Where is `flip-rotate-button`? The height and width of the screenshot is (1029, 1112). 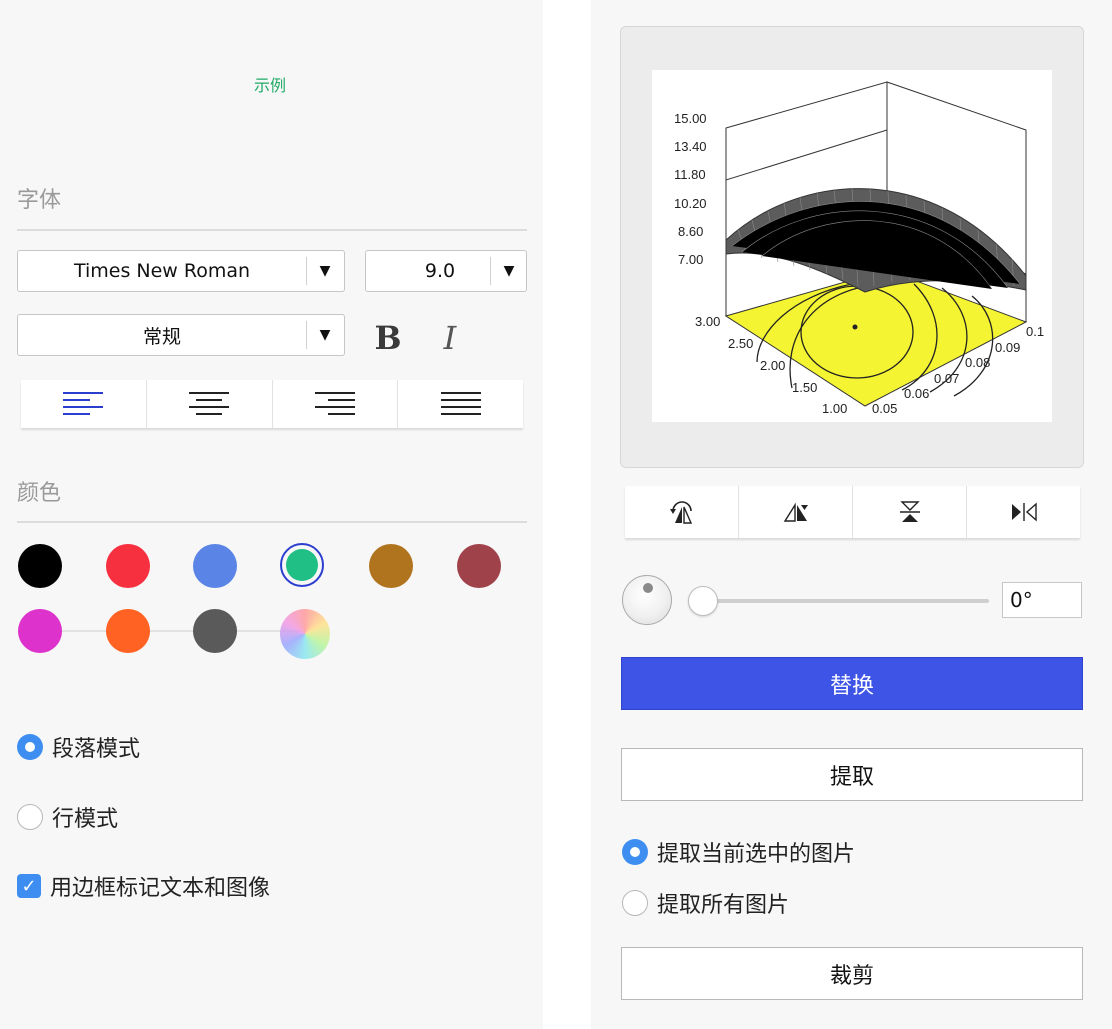 flip-rotate-button is located at coordinates (796, 512).